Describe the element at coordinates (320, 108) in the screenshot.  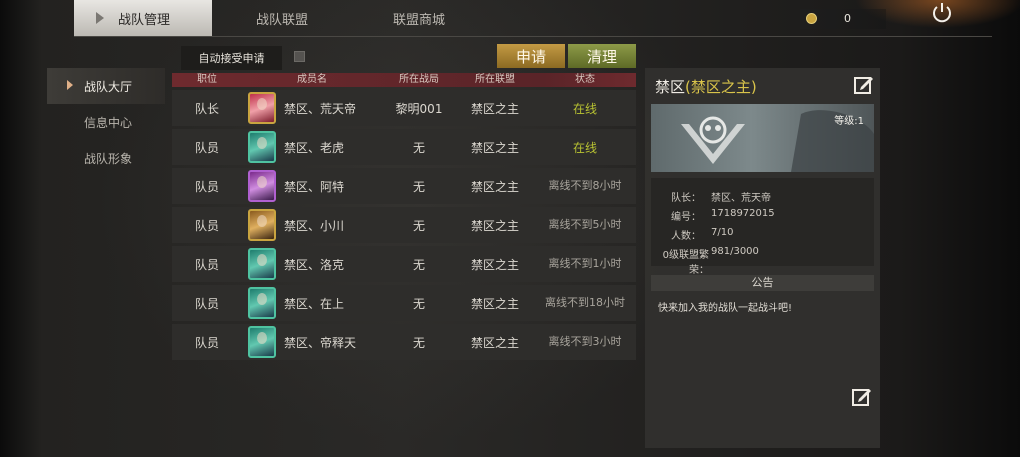
I see `member-name: 禁区、荒天帝` at that location.